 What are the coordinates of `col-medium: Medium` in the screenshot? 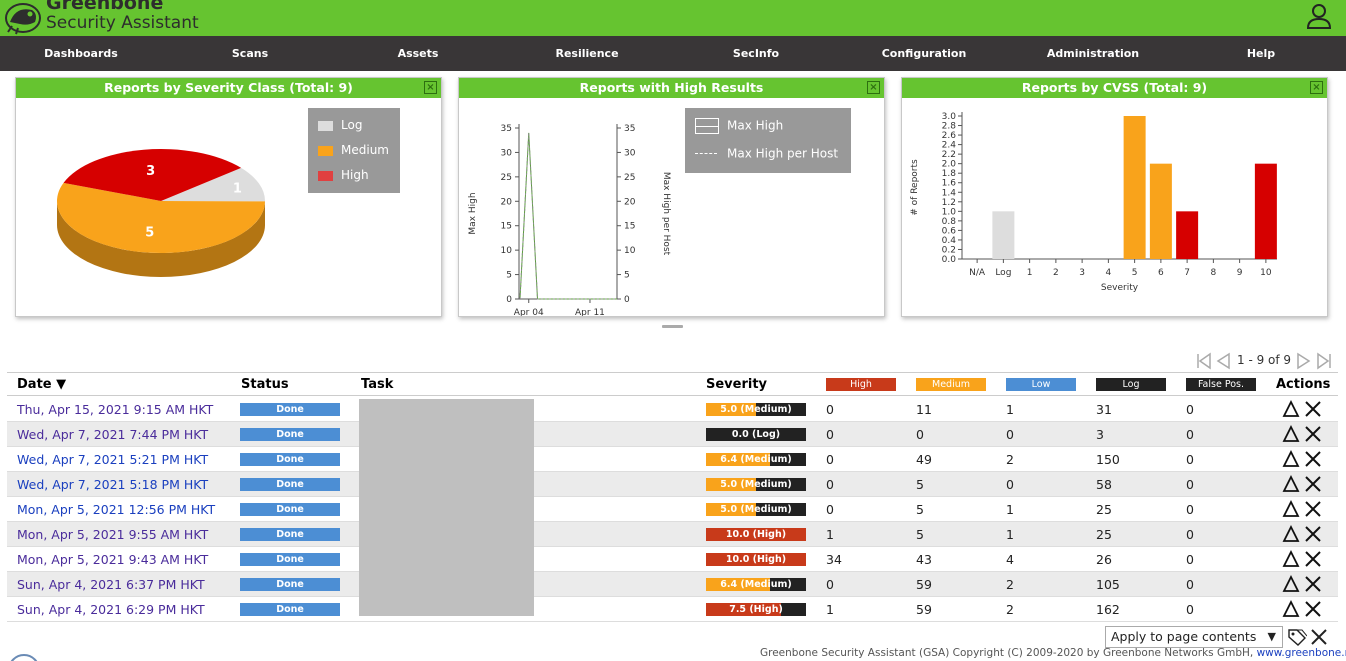 It's located at (951, 384).